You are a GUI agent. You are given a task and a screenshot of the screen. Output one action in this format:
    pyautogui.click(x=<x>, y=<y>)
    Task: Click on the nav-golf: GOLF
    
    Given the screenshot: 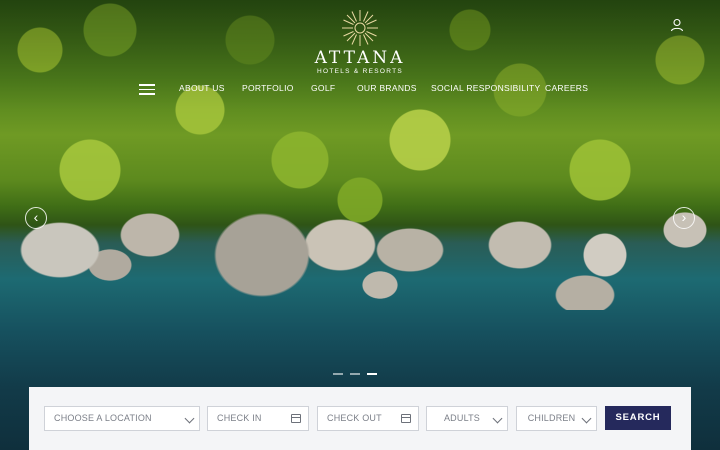 What is the action you would take?
    pyautogui.click(x=323, y=88)
    